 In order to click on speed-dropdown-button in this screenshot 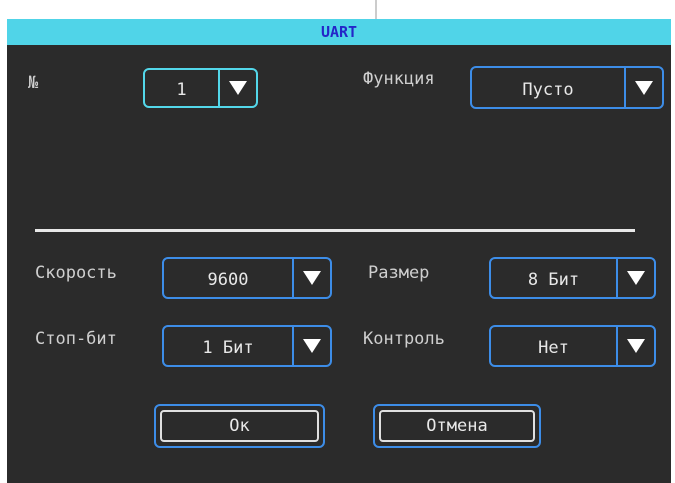, I will do `click(311, 278)`.